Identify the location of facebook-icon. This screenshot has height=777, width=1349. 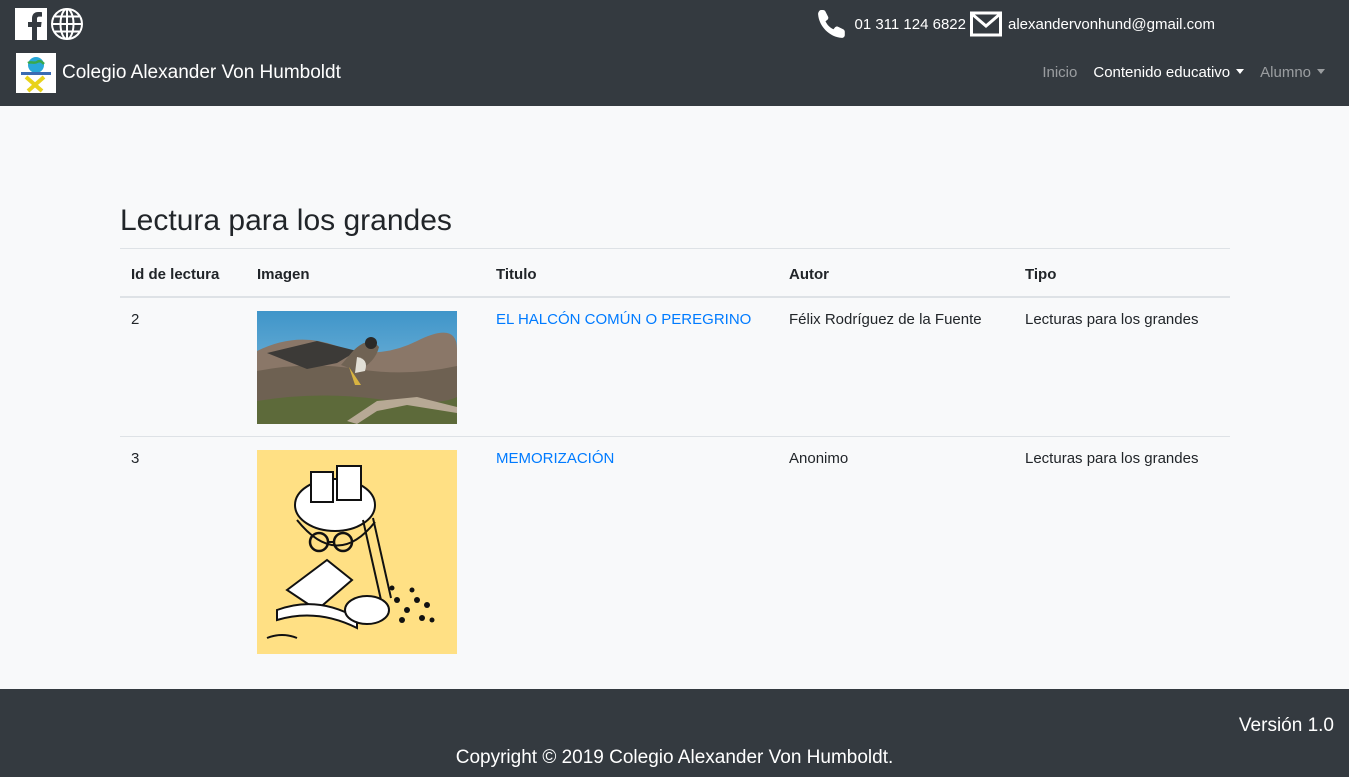
(31, 24).